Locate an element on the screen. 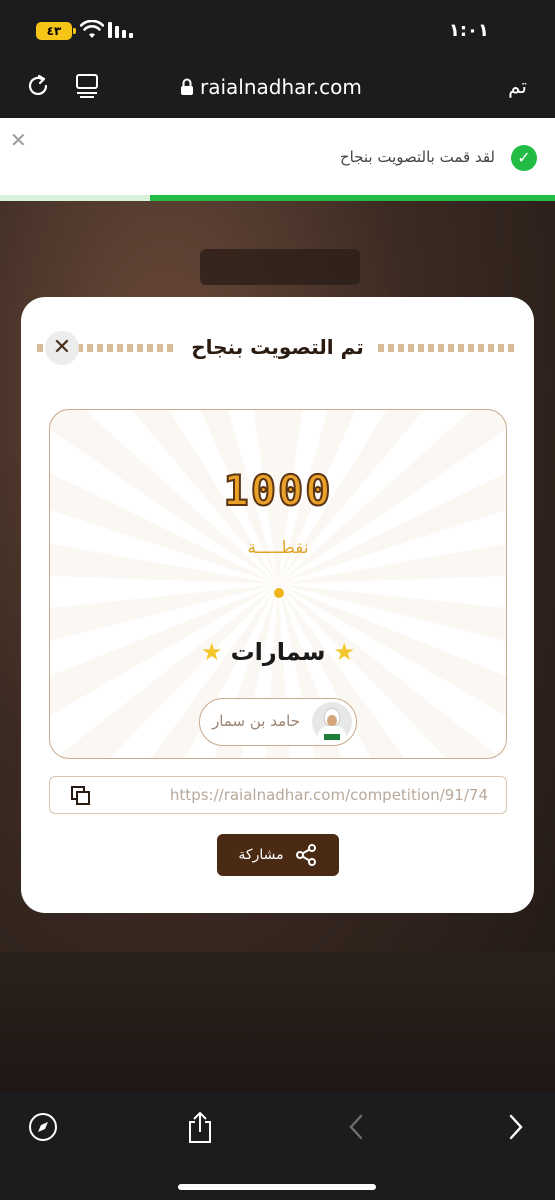  status-bar: ٤٣ ١:٠١ is located at coordinates (277, 30).